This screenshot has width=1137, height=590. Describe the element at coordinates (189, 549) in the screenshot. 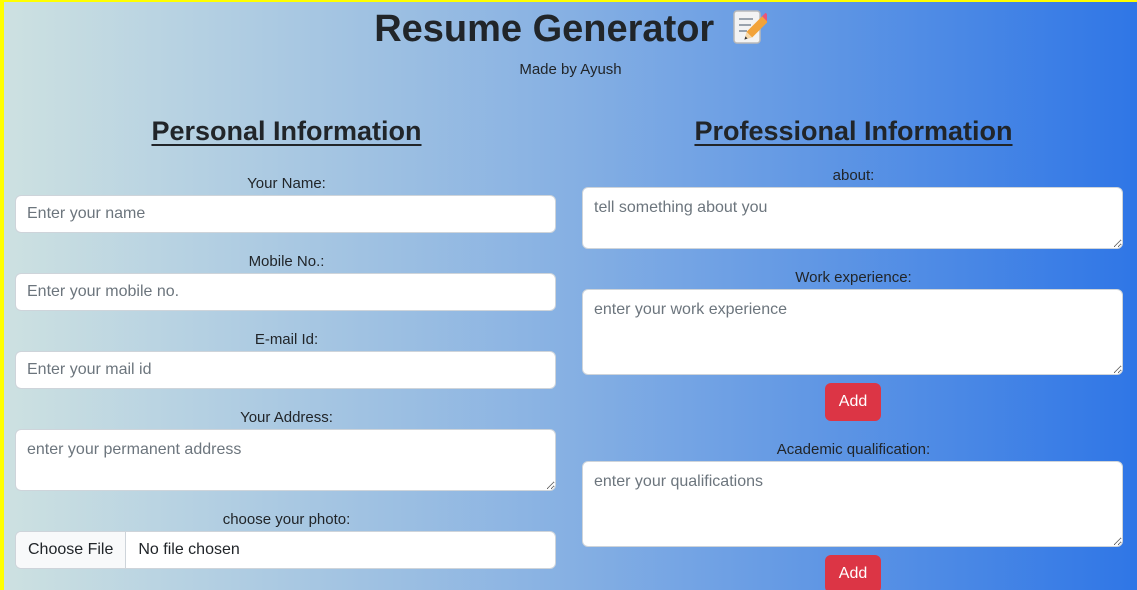

I see `file-status-text: No file chosen` at that location.